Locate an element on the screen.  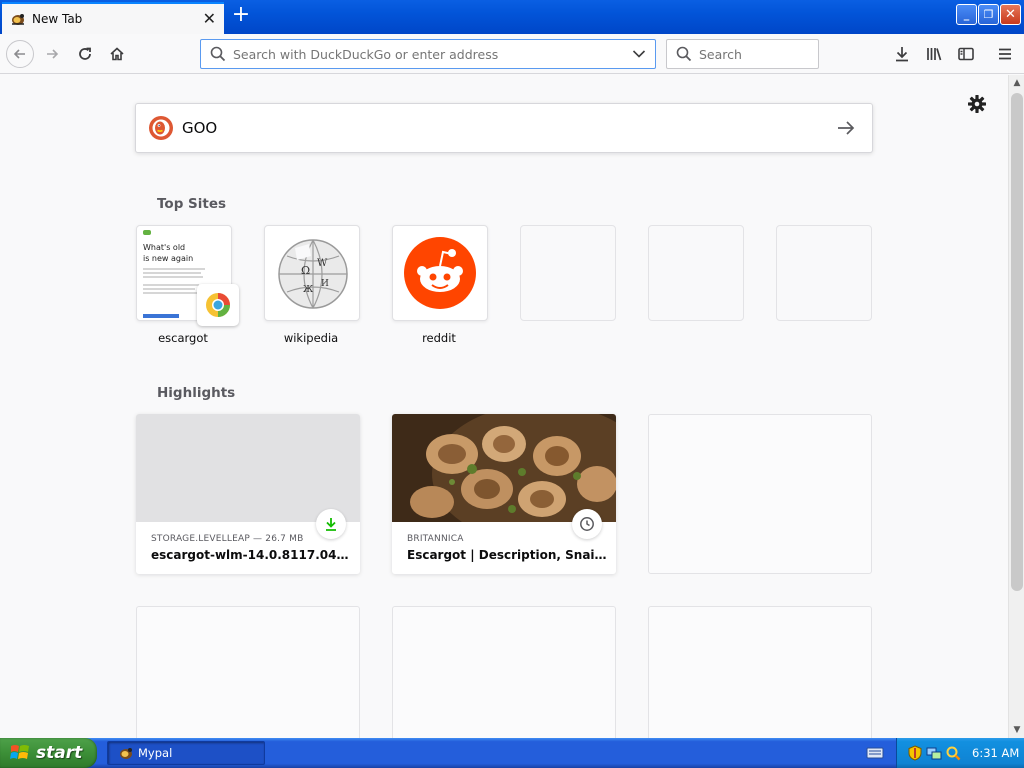
url-input is located at coordinates (431, 54).